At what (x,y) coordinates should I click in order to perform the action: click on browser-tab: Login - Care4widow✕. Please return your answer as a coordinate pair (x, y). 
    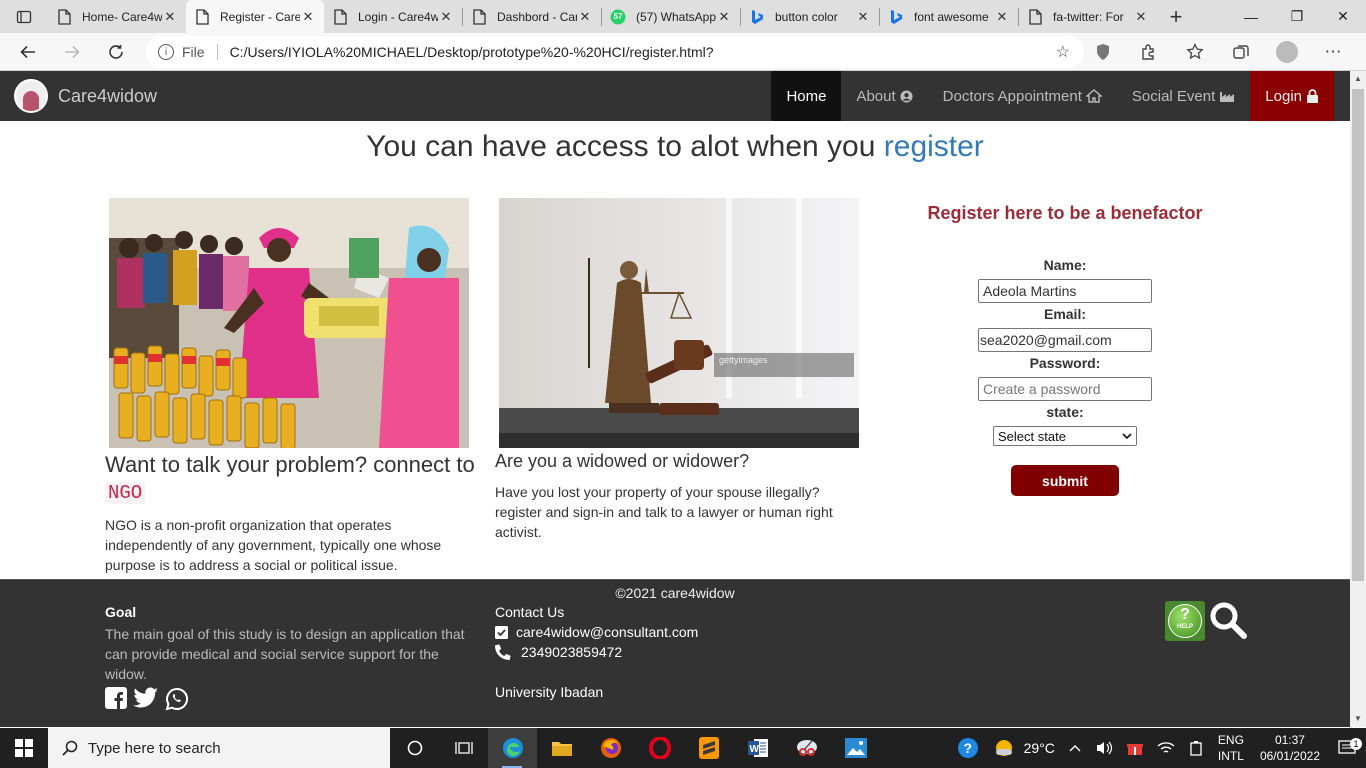
    Looking at the image, I should click on (393, 16).